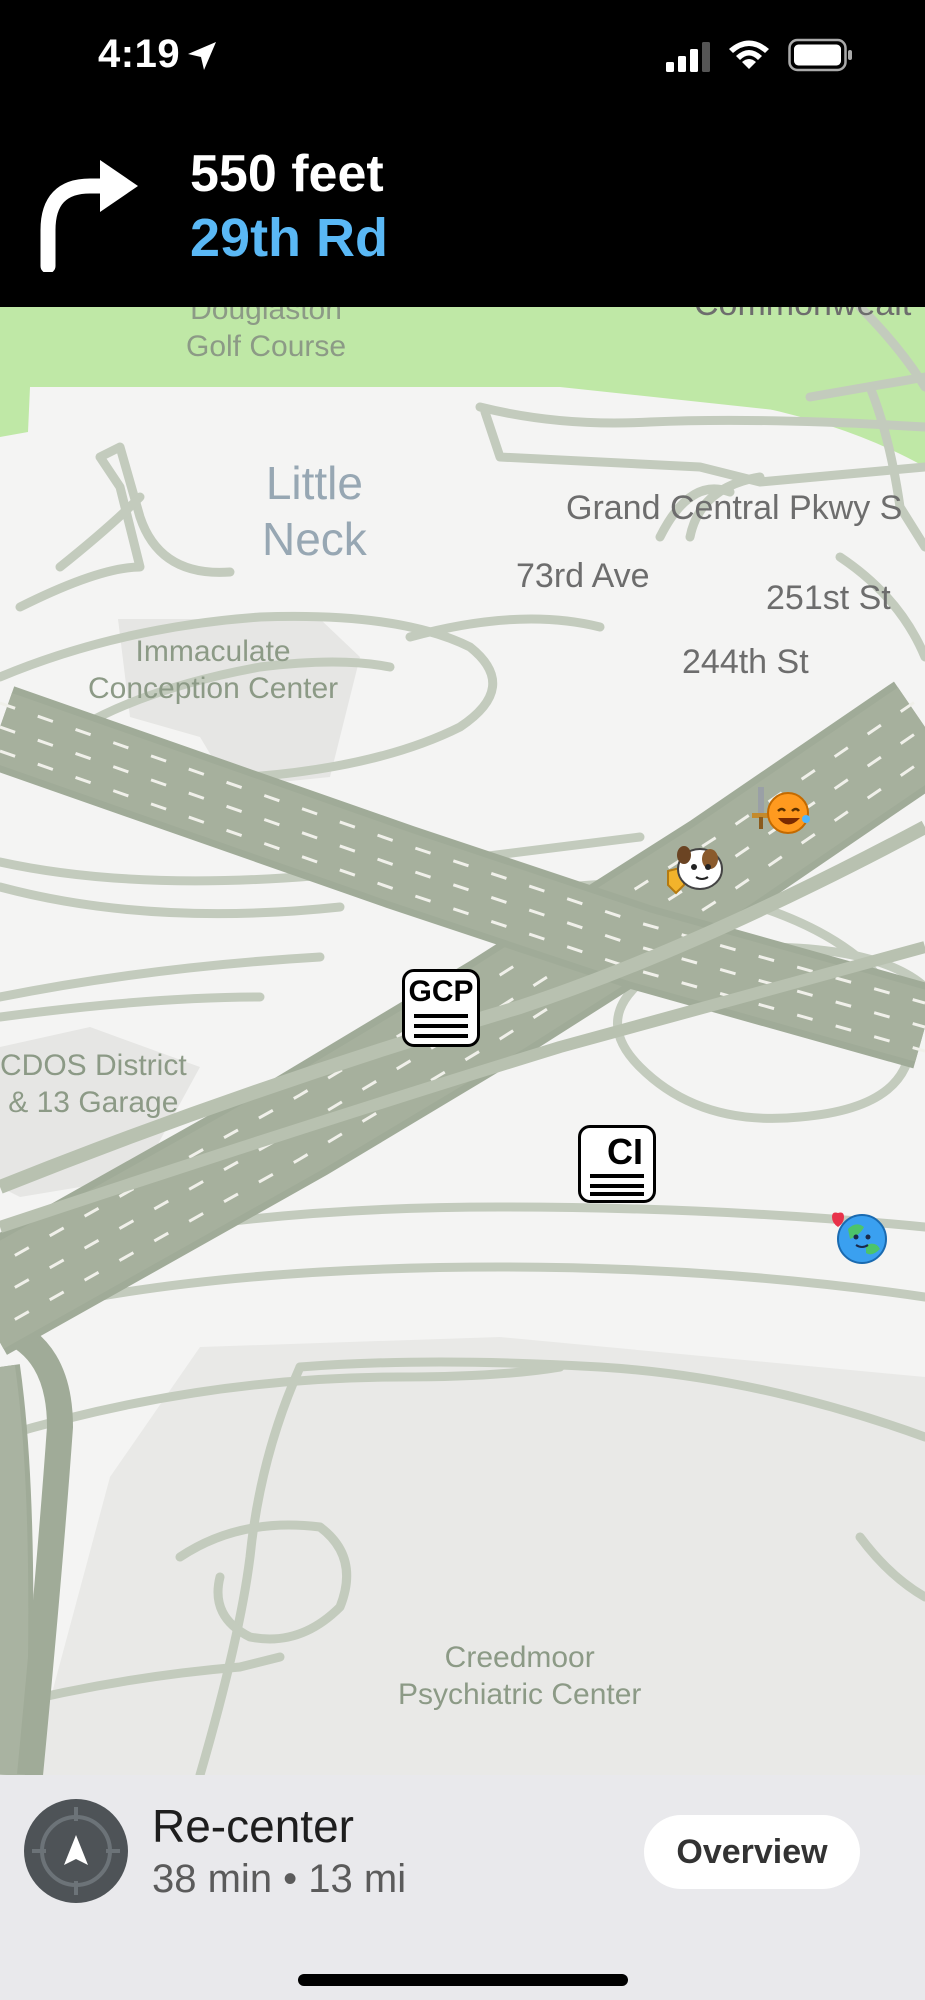 The image size is (925, 2000). What do you see at coordinates (749, 54) in the screenshot?
I see `wifi-icon` at bounding box center [749, 54].